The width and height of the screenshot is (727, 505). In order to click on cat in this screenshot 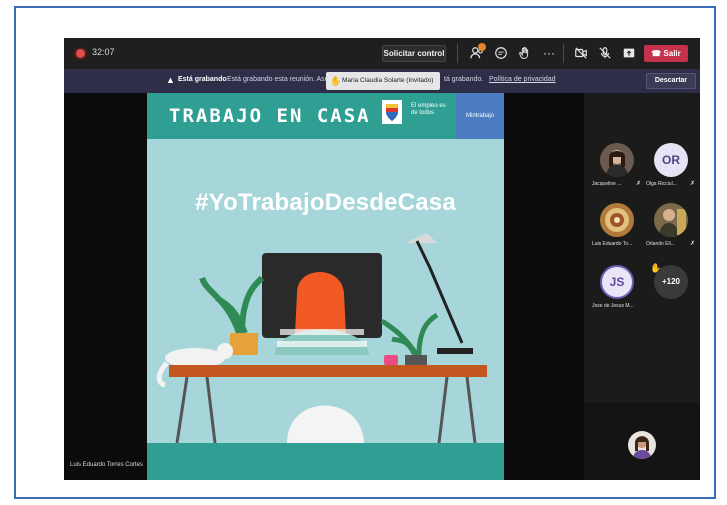, I will do `click(194, 365)`.